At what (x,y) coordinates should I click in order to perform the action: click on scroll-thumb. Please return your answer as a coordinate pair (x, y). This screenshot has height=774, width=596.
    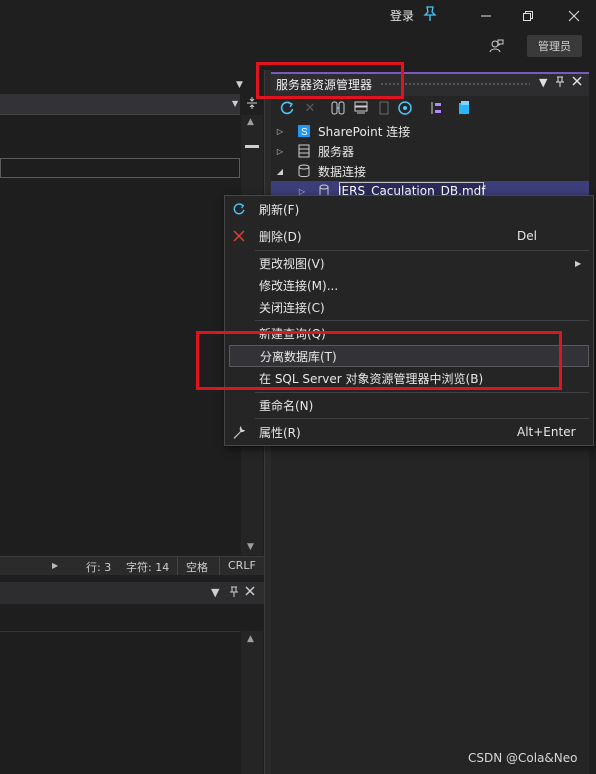
    Looking at the image, I should click on (252, 146).